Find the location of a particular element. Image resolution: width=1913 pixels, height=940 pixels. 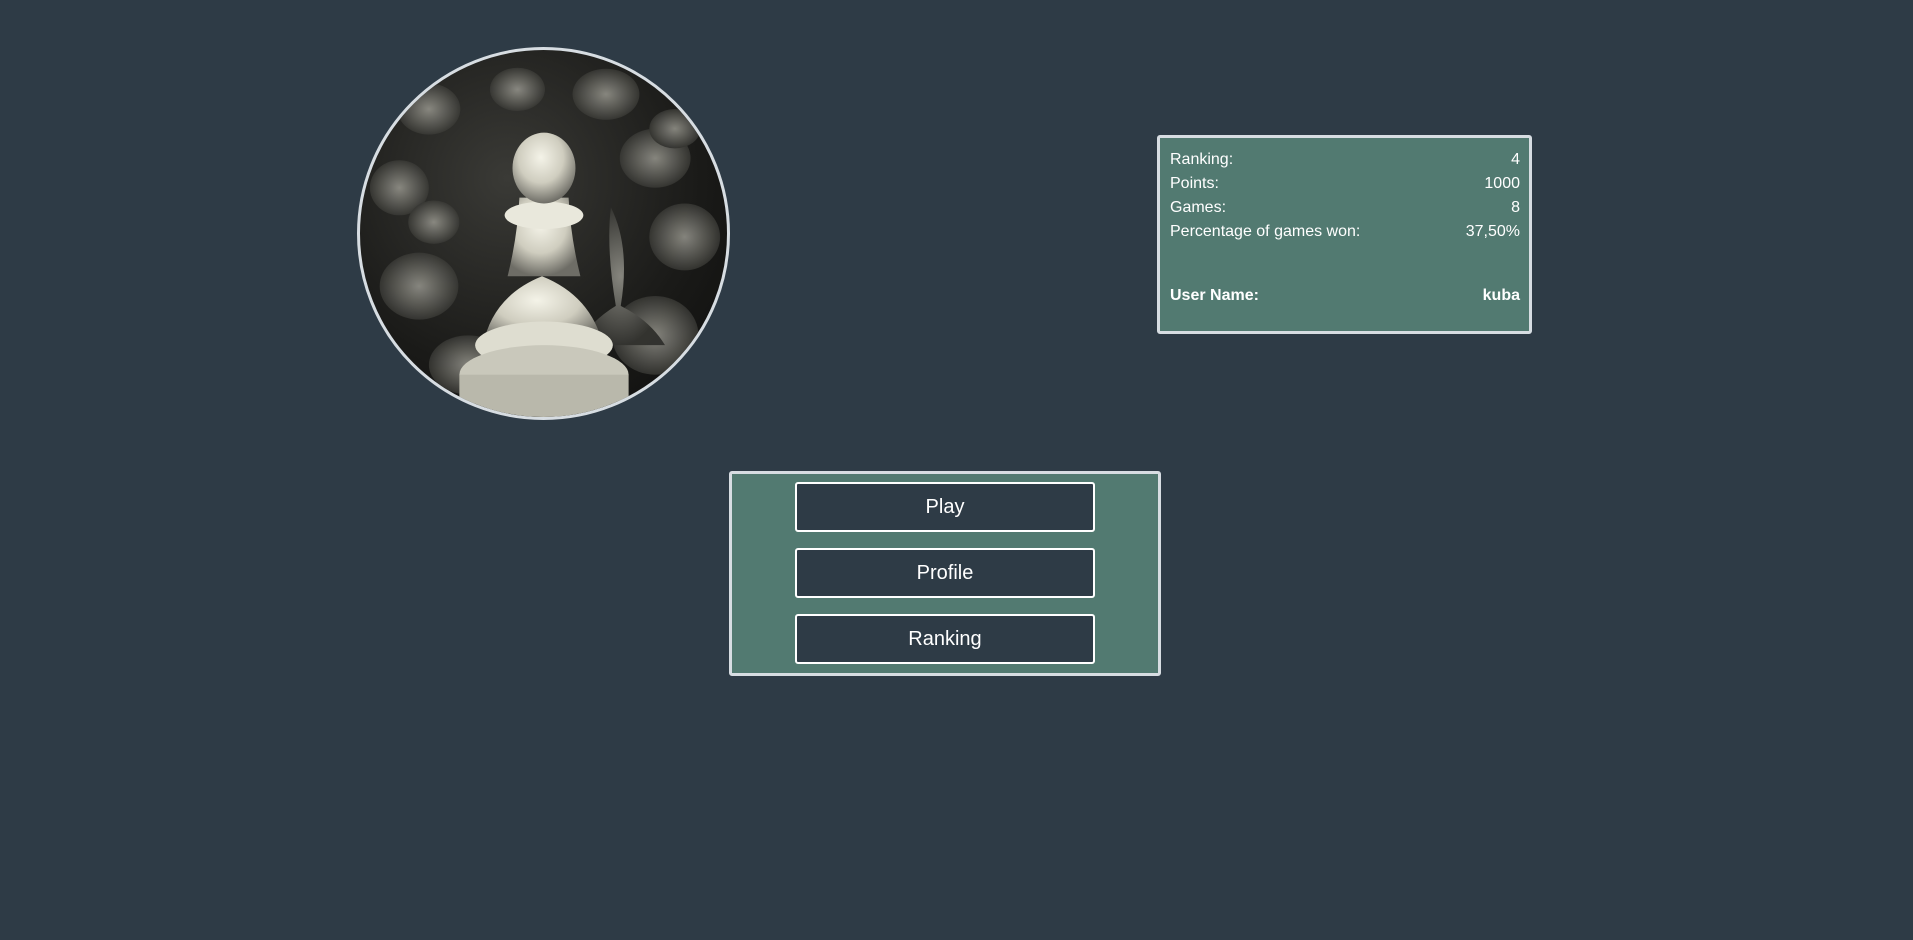

stat-label: Points: is located at coordinates (1194, 183).